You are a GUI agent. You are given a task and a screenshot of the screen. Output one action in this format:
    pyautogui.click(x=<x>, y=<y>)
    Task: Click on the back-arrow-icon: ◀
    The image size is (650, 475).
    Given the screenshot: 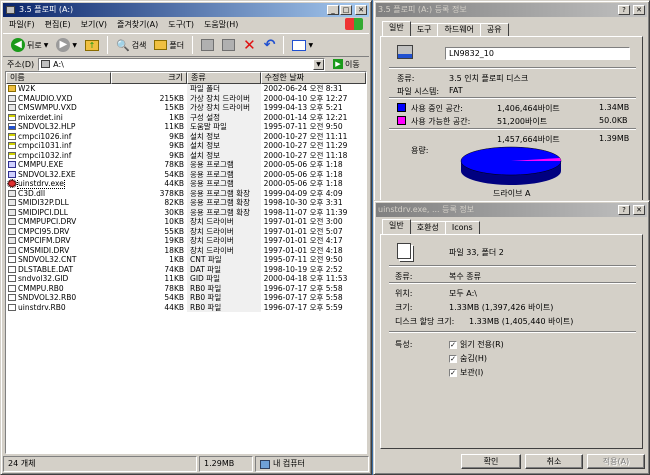 What is the action you would take?
    pyautogui.click(x=18, y=45)
    